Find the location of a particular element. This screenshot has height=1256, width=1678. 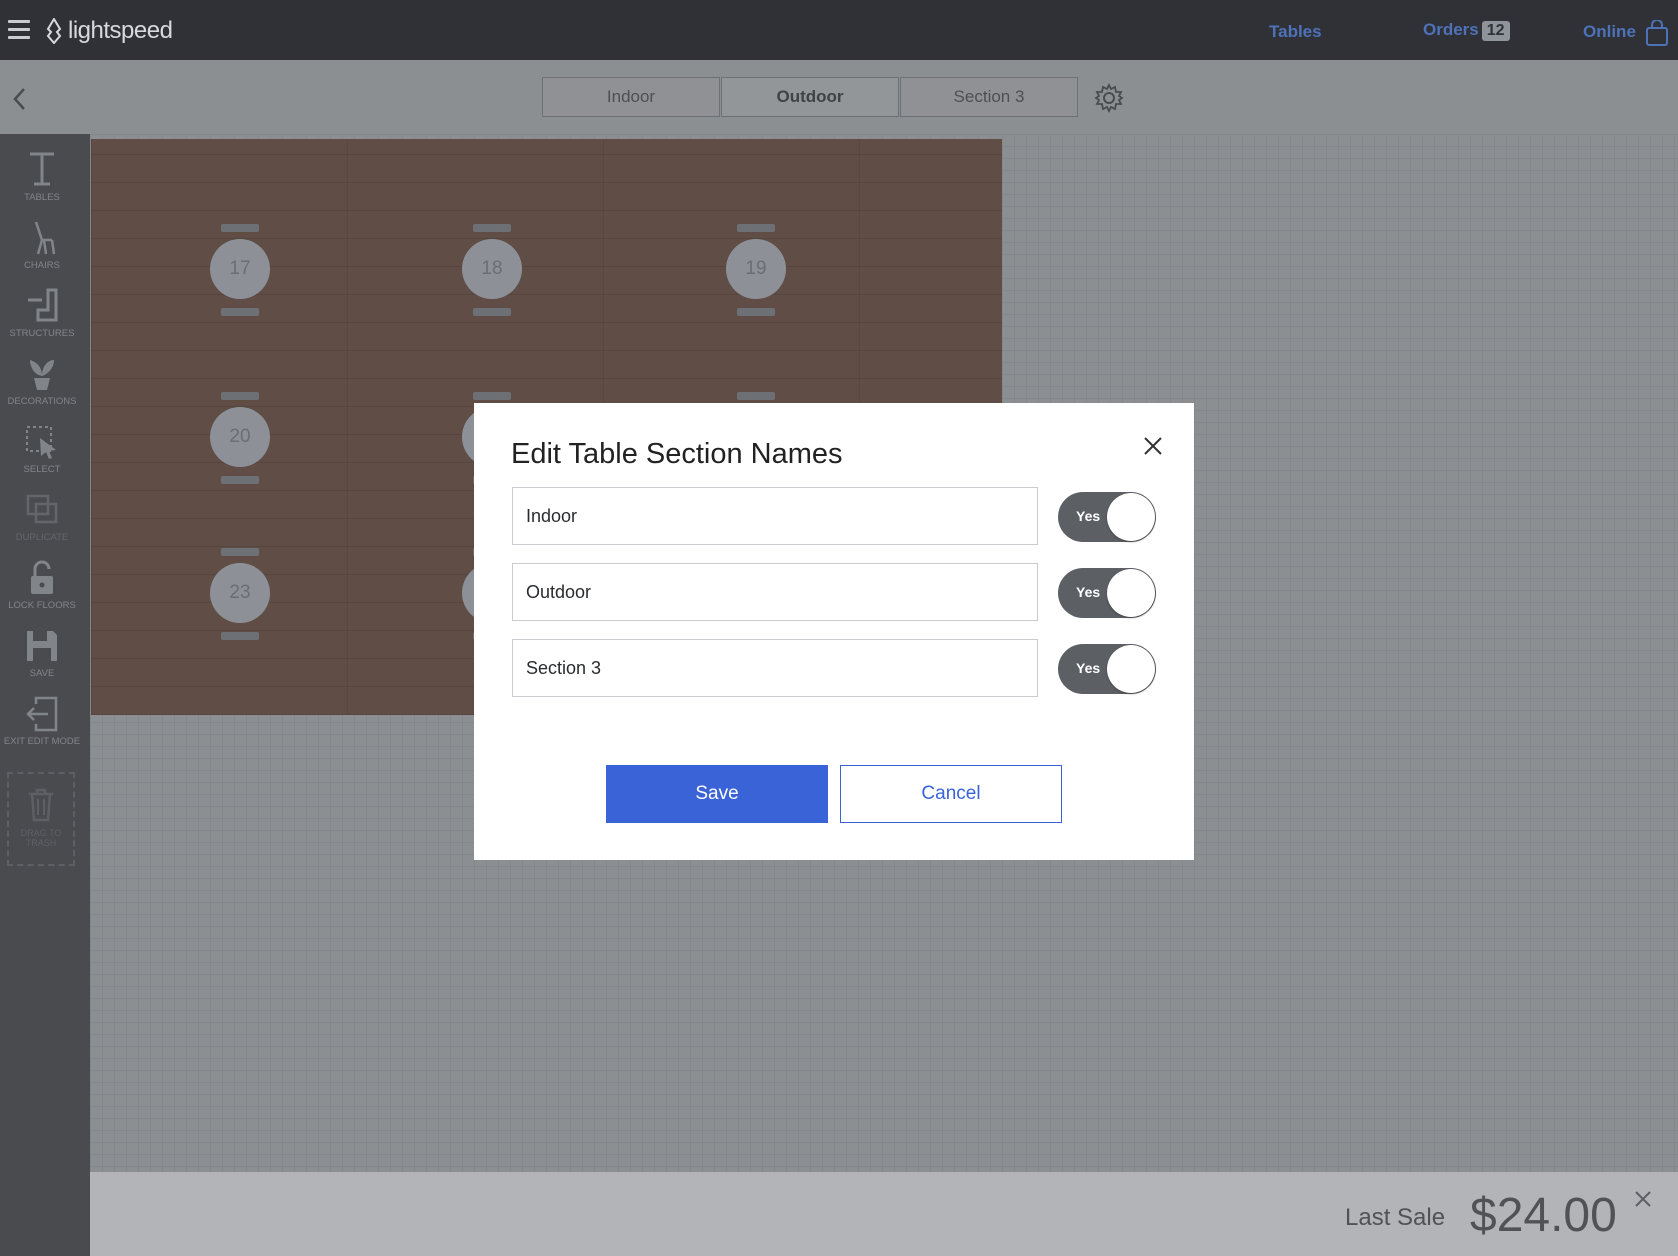

dialog-title: Edit Table Section Names is located at coordinates (677, 454).